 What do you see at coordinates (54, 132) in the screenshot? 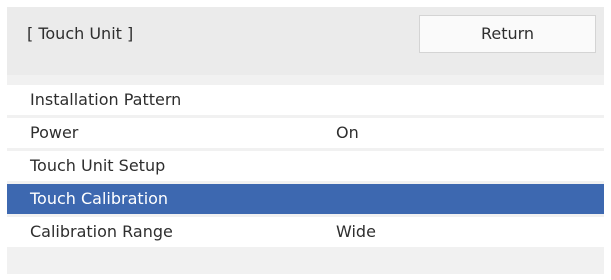
I see `menu-item-label: Power` at bounding box center [54, 132].